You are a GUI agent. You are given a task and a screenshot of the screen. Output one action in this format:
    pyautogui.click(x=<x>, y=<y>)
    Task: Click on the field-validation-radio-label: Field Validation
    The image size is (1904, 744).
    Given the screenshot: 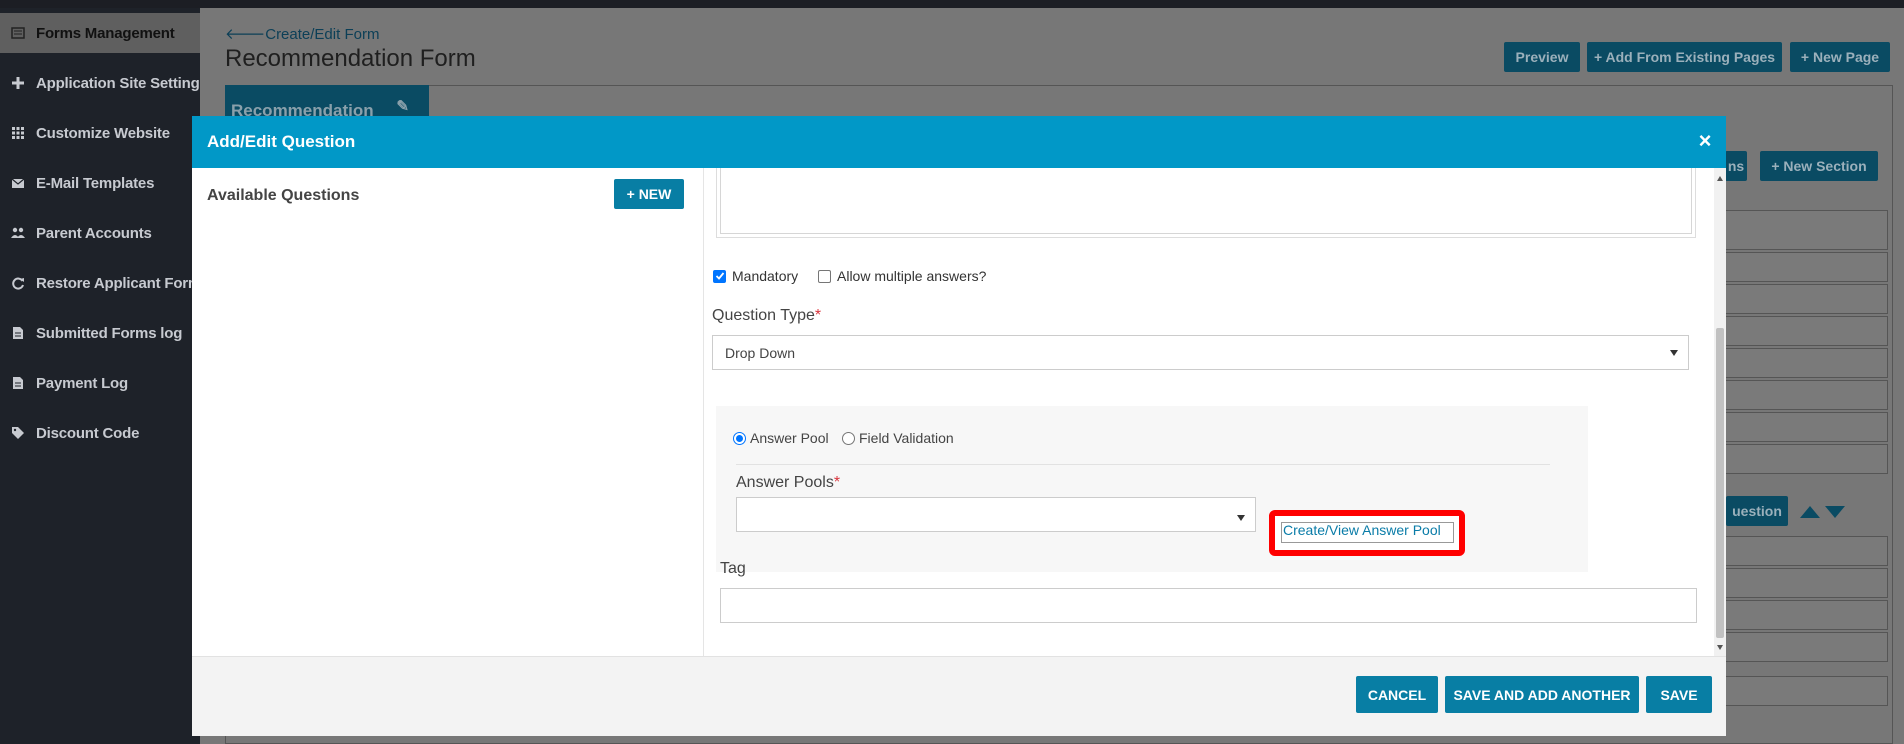 What is the action you would take?
    pyautogui.click(x=906, y=438)
    